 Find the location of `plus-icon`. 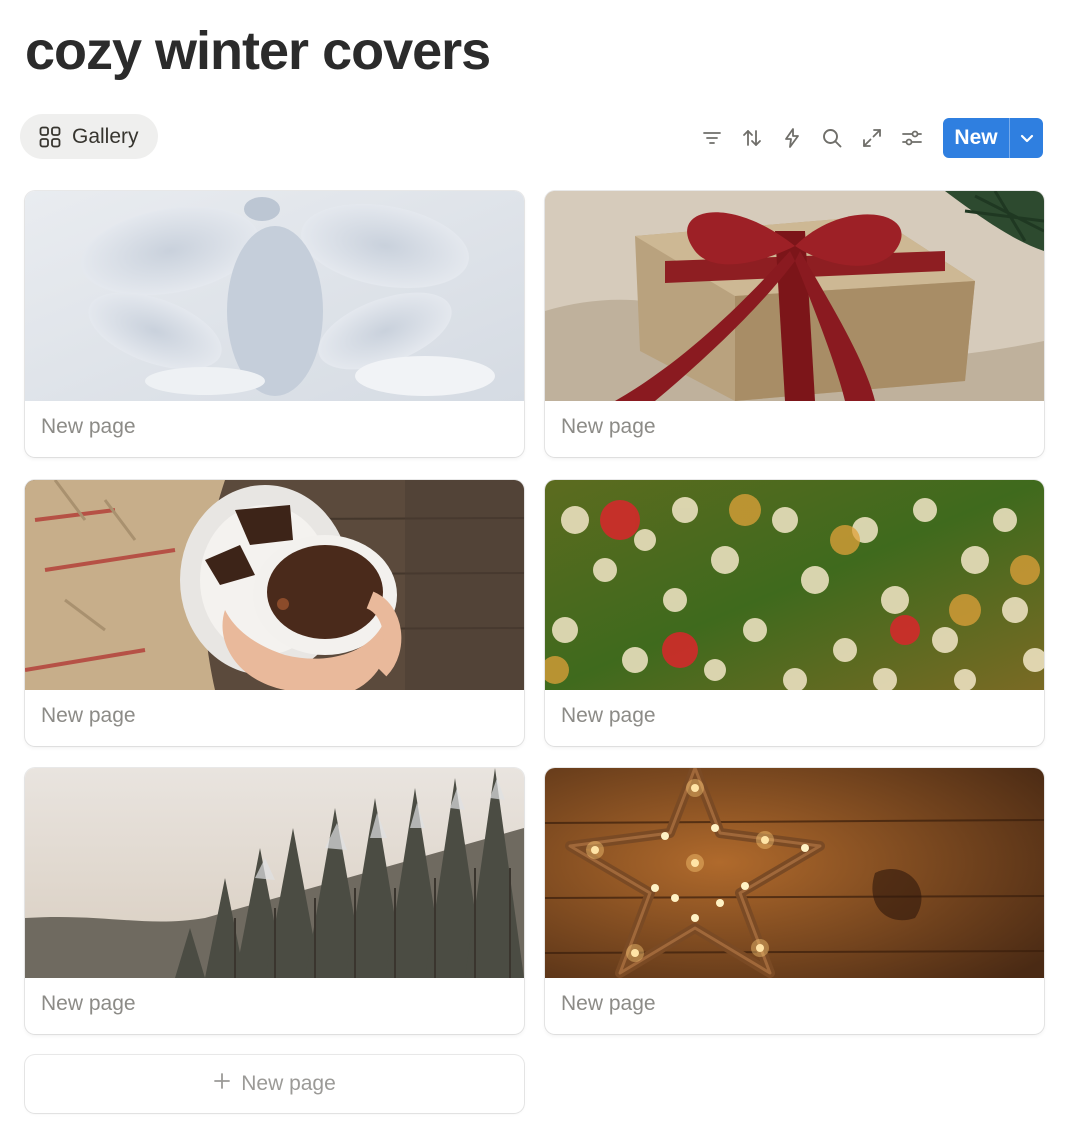

plus-icon is located at coordinates (222, 1084).